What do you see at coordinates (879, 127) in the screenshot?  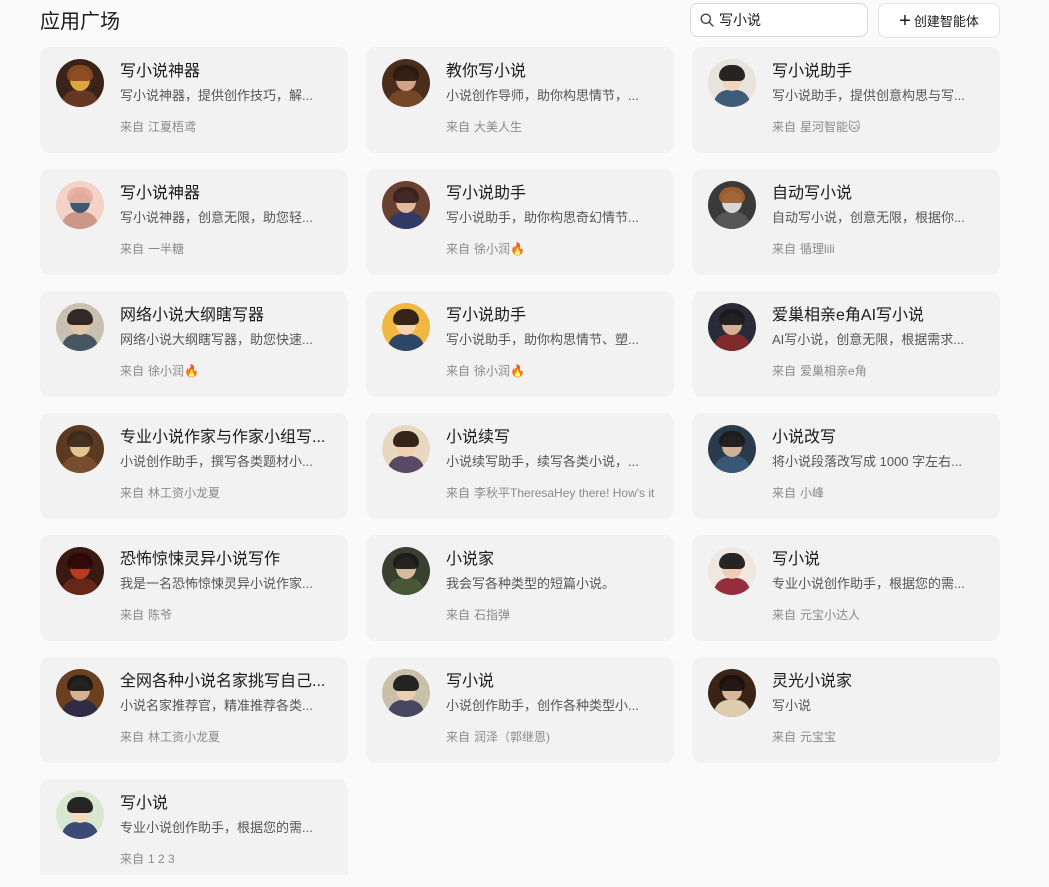 I see `app-author: 来自 星河智能🐱` at bounding box center [879, 127].